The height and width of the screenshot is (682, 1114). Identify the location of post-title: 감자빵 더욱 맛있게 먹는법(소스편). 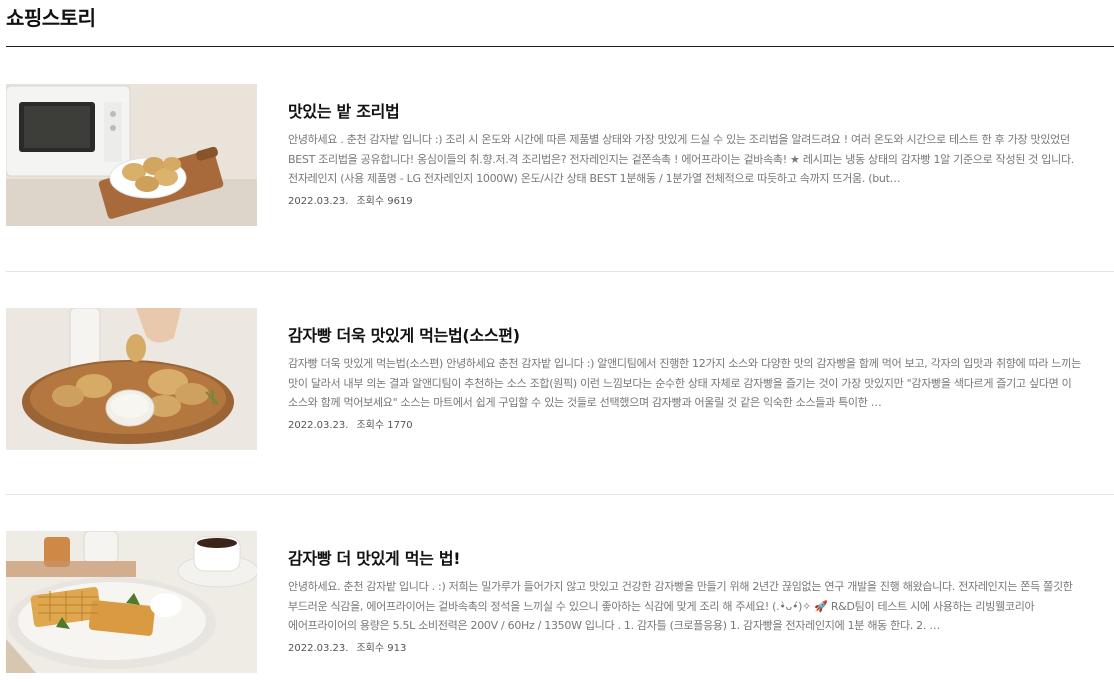
(692, 336).